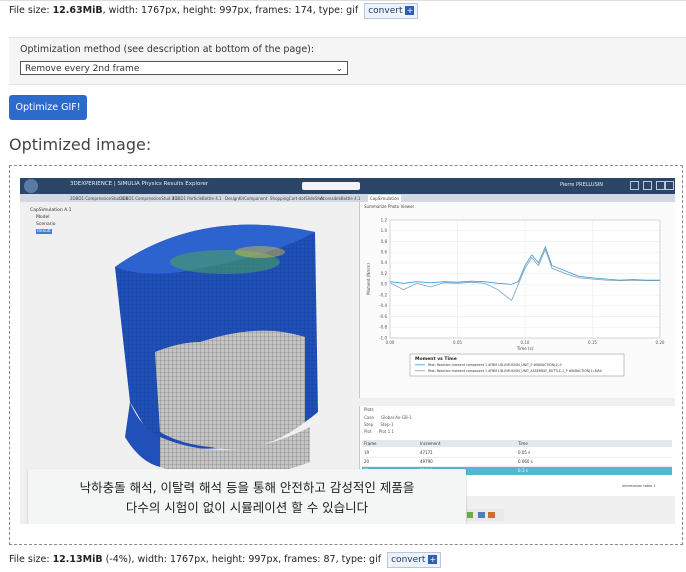  I want to click on caption-line-2: 다수의 시험이 없이 시뮬레이션 할 수 있습니다, so click(247, 507).